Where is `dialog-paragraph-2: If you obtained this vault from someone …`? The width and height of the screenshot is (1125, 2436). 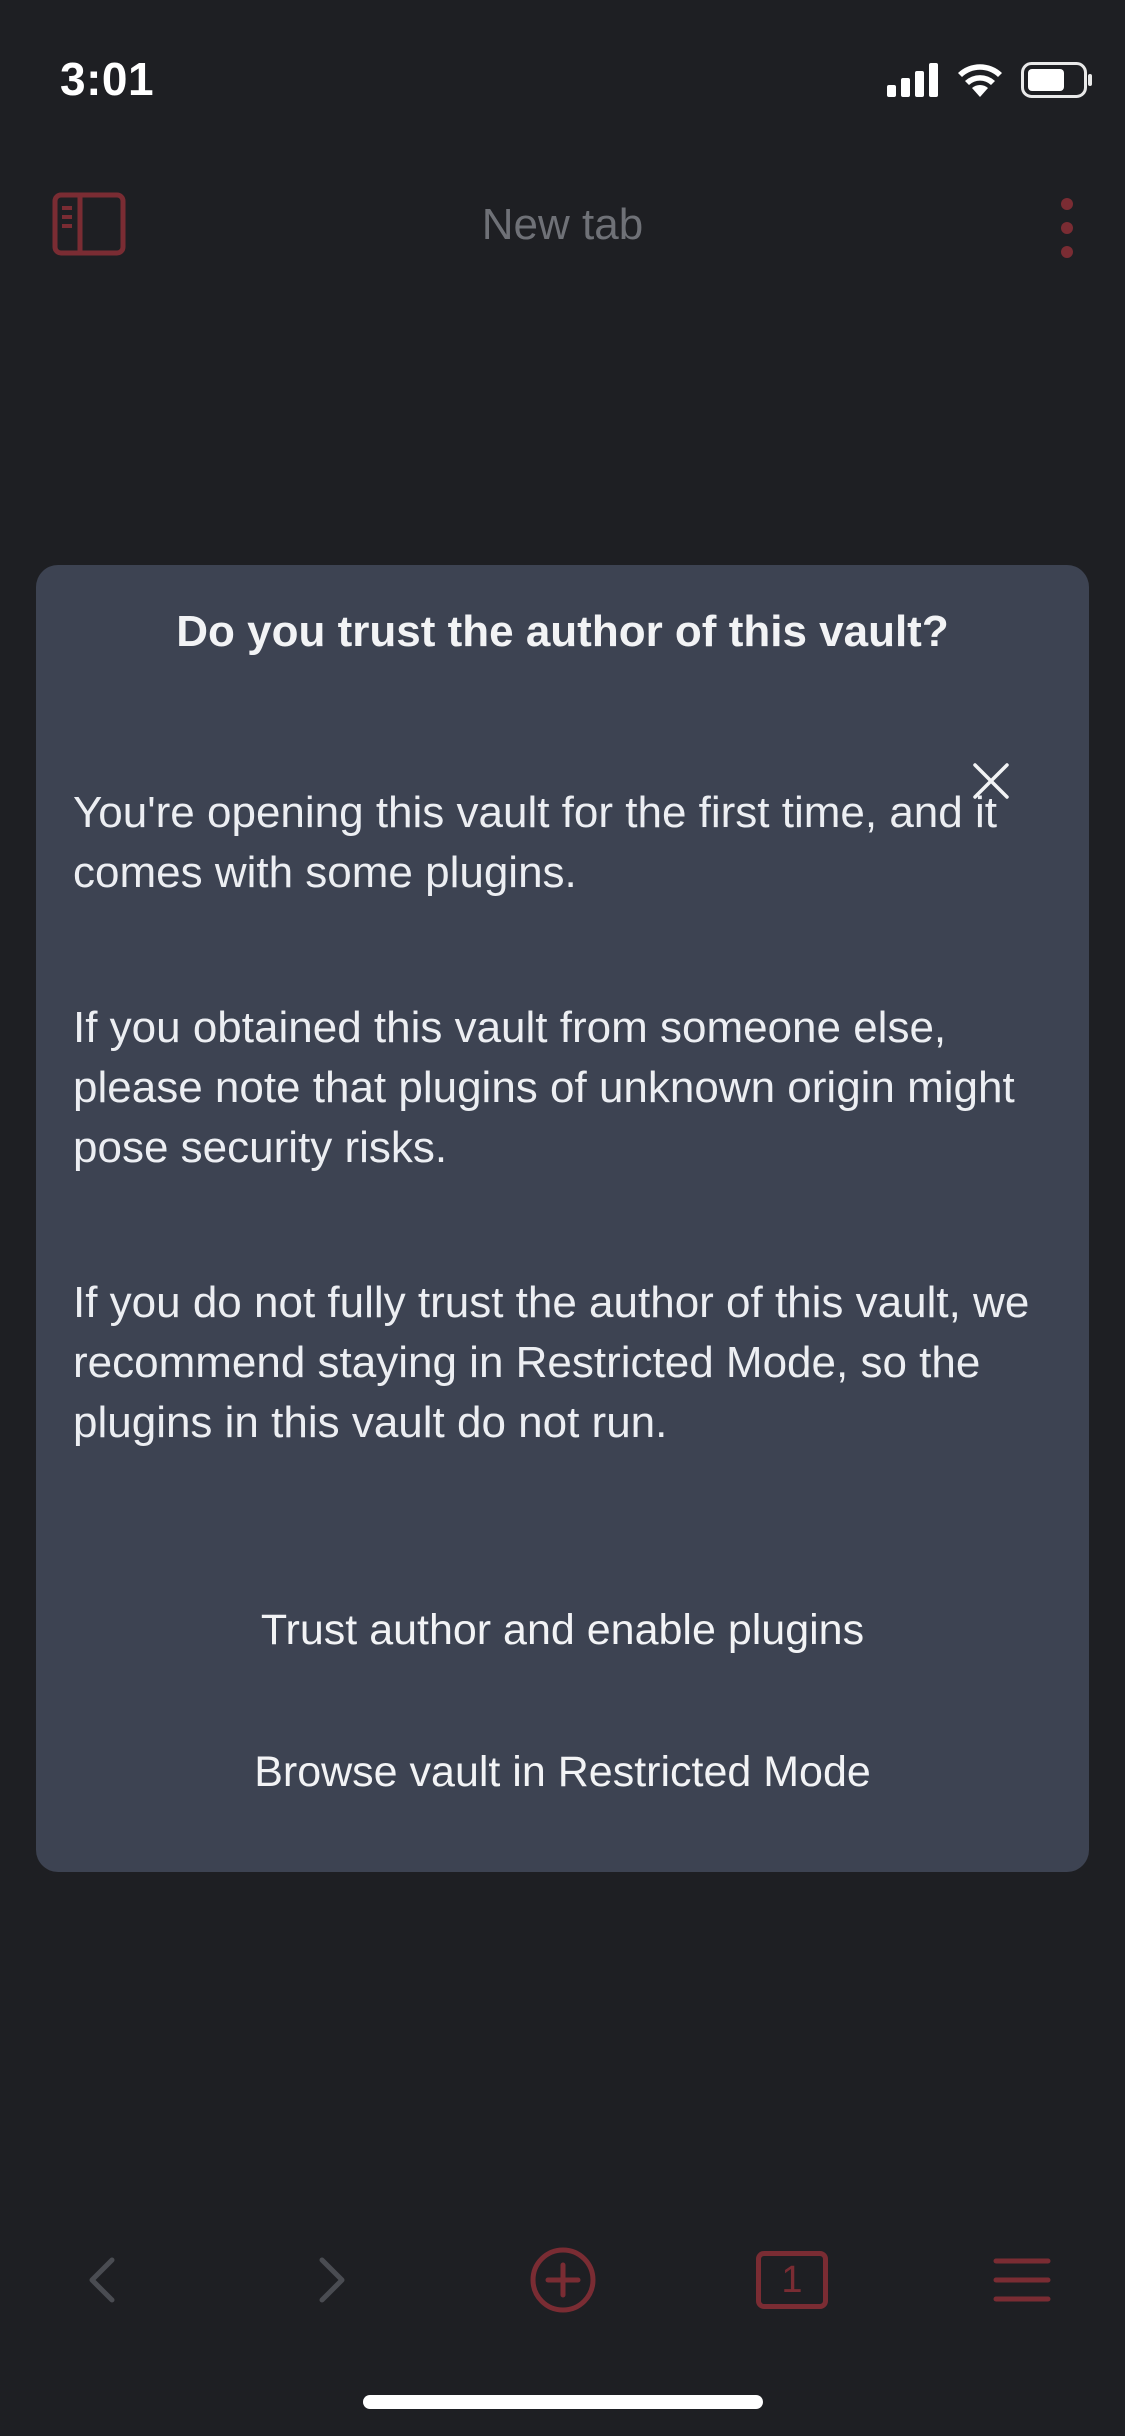
dialog-paragraph-2: If you obtained this vault from someone … is located at coordinates (544, 1087).